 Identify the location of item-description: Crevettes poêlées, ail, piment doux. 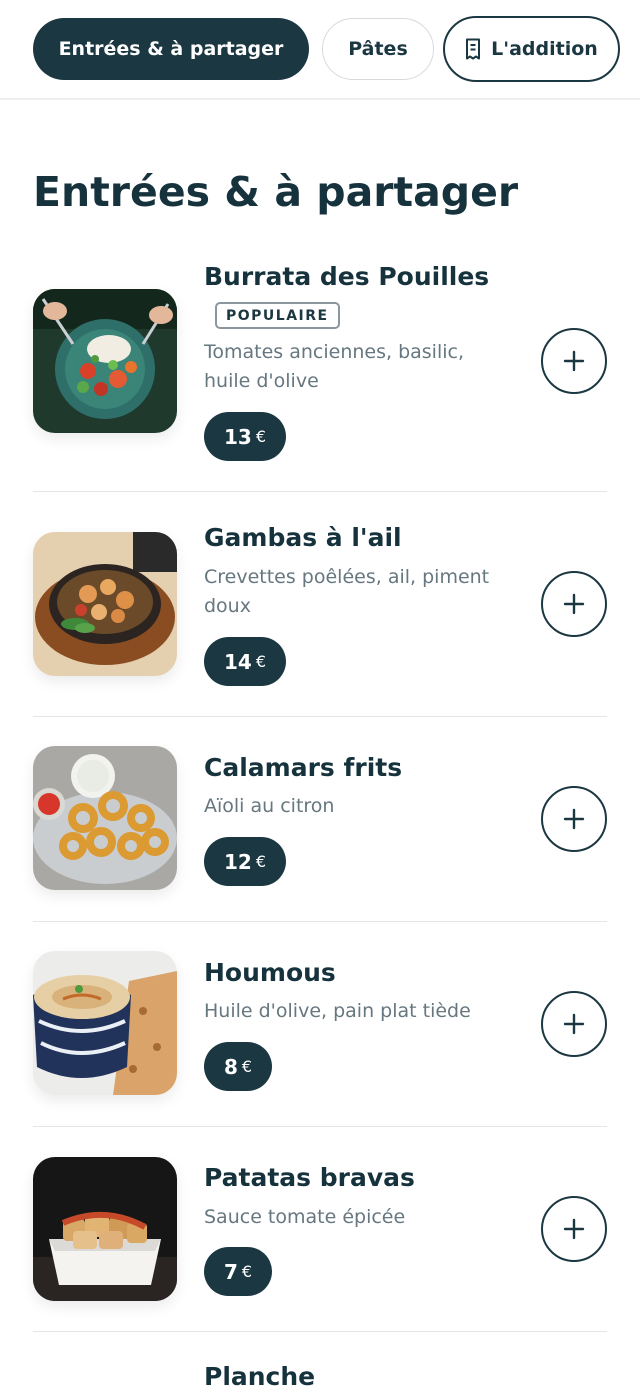
(347, 591).